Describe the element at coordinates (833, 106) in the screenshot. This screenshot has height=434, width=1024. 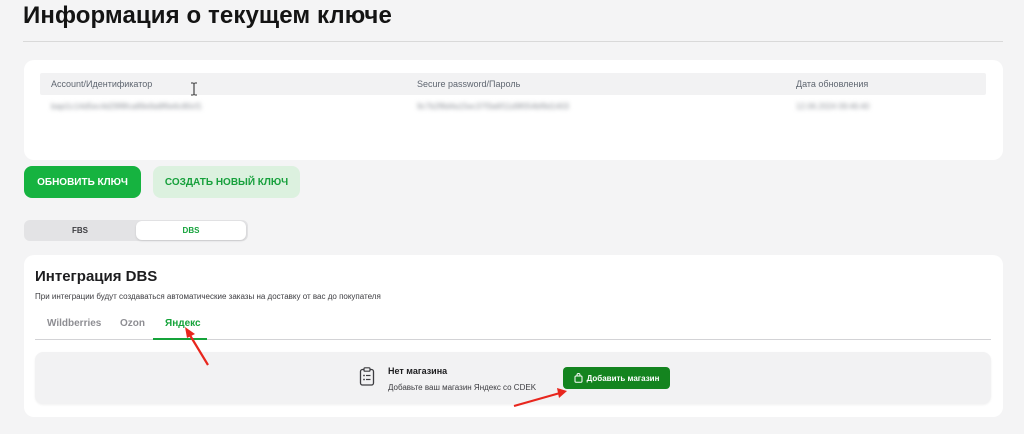
I see `updated-date-value: 12.06.2024 09:46:40` at that location.